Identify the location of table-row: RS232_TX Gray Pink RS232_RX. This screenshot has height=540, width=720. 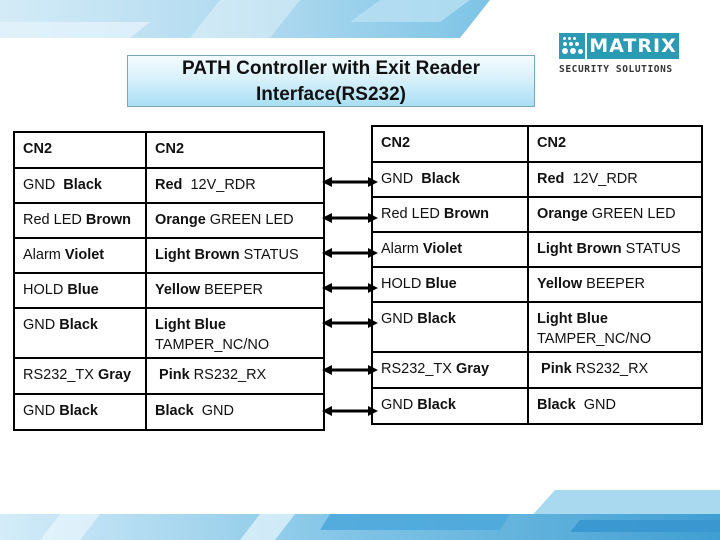
(537, 370).